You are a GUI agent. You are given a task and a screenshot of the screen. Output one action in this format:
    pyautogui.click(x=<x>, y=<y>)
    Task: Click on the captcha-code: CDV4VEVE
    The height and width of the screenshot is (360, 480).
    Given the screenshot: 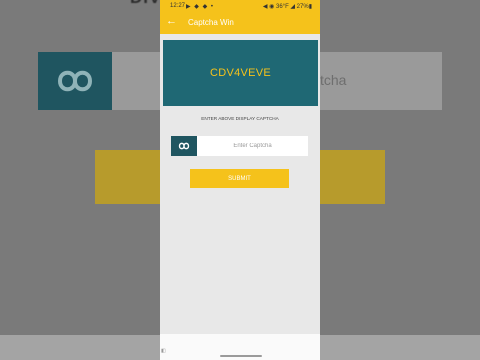 What is the action you would take?
    pyautogui.click(x=240, y=73)
    